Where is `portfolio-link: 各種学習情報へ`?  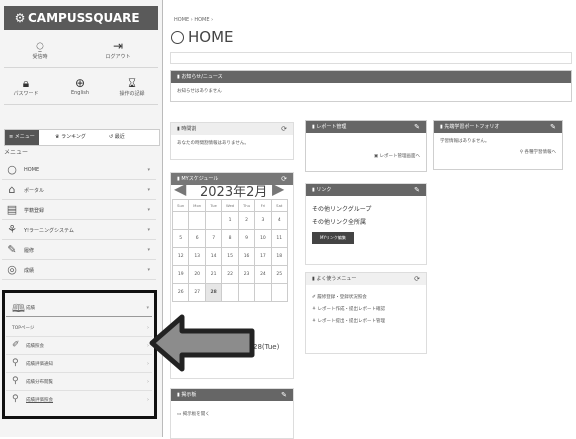 portfolio-link: 各種学習情報へ is located at coordinates (541, 152).